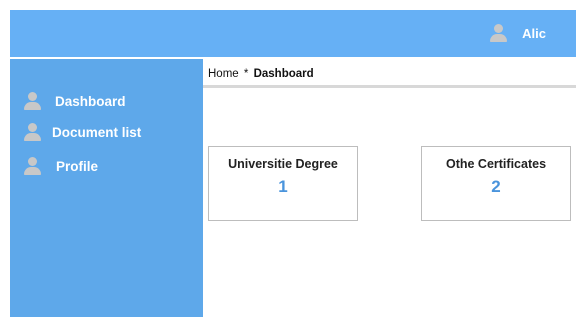 Image resolution: width=582 pixels, height=320 pixels. I want to click on card-university-degree: Universitie Degree 1, so click(283, 183).